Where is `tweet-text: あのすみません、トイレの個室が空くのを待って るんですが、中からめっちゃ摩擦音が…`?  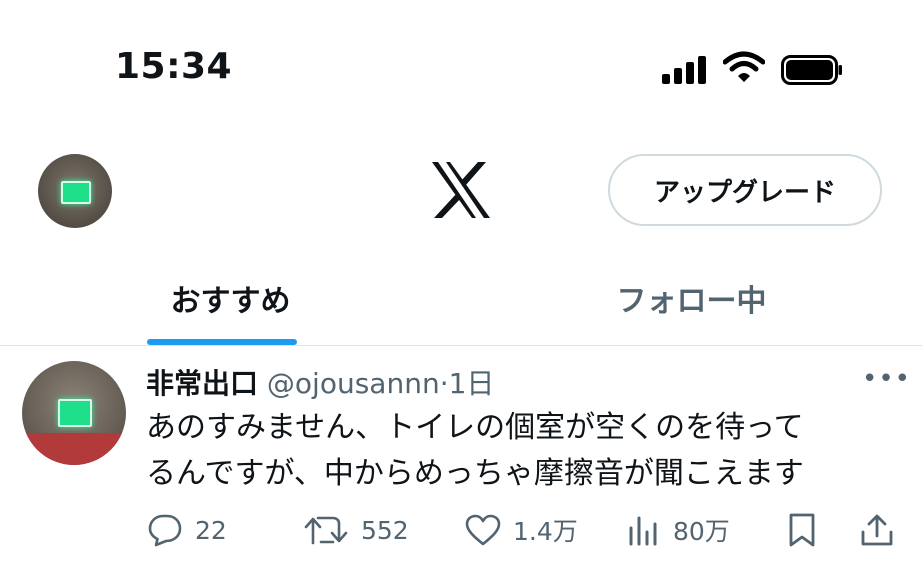 tweet-text: あのすみません、トイレの個室が空くのを待って るんですが、中からめっちゃ摩擦音が… is located at coordinates (516, 451).